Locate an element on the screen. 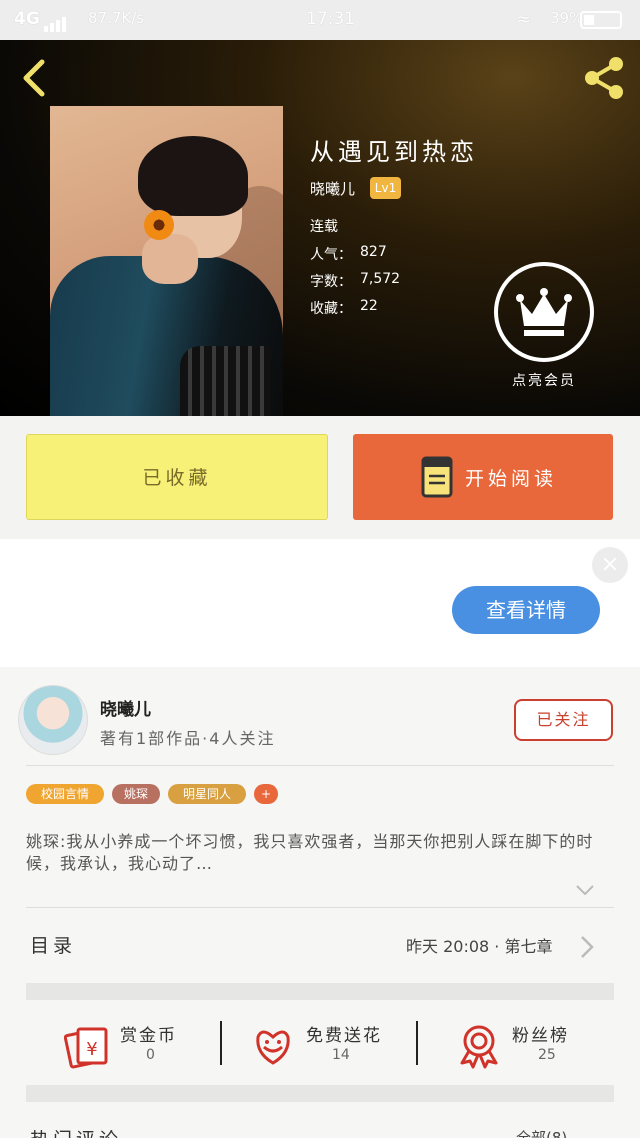 The width and height of the screenshot is (640, 1138). level-badge: Lv1 is located at coordinates (385, 188).